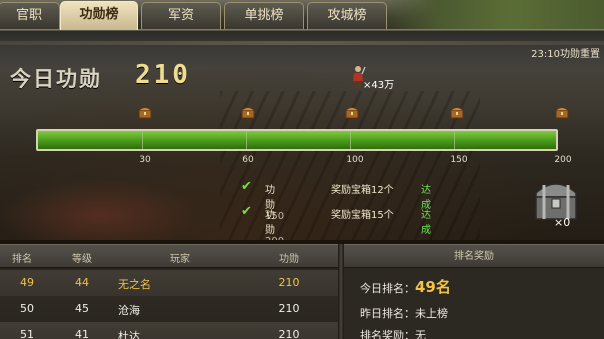 This screenshot has height=339, width=604. Describe the element at coordinates (387, 313) in the screenshot. I see `yesterday-rank-label: 昨日排名：` at that location.